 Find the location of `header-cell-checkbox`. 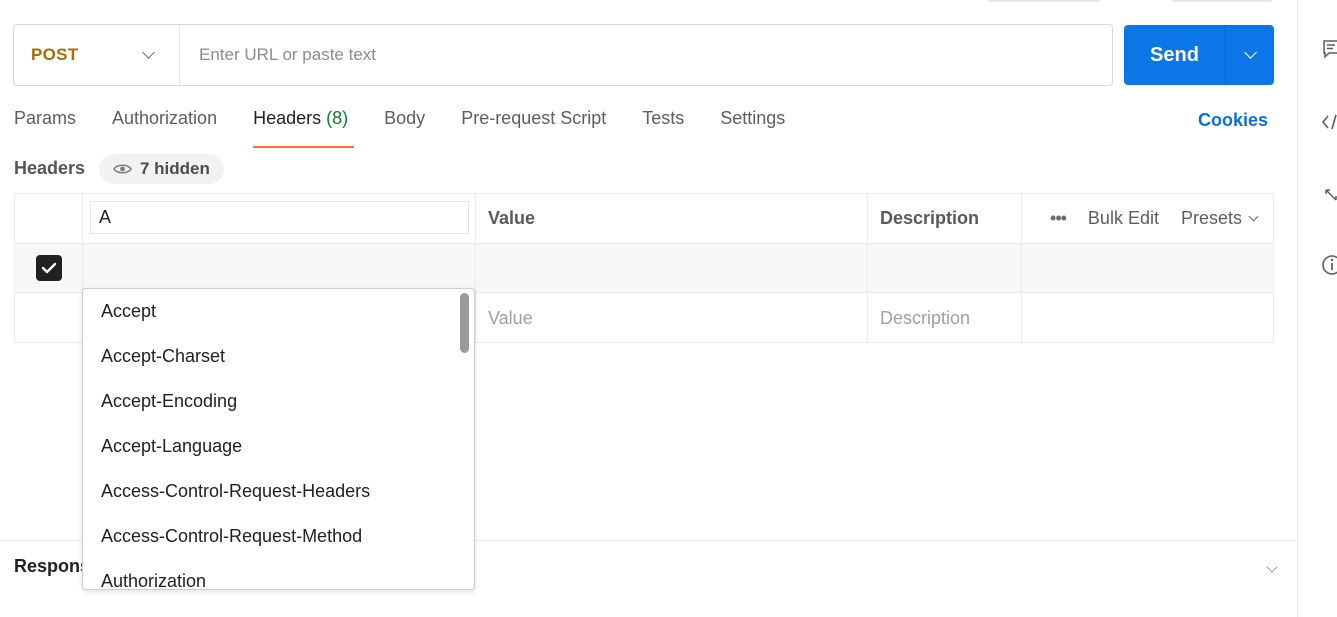

header-cell-checkbox is located at coordinates (49, 218).